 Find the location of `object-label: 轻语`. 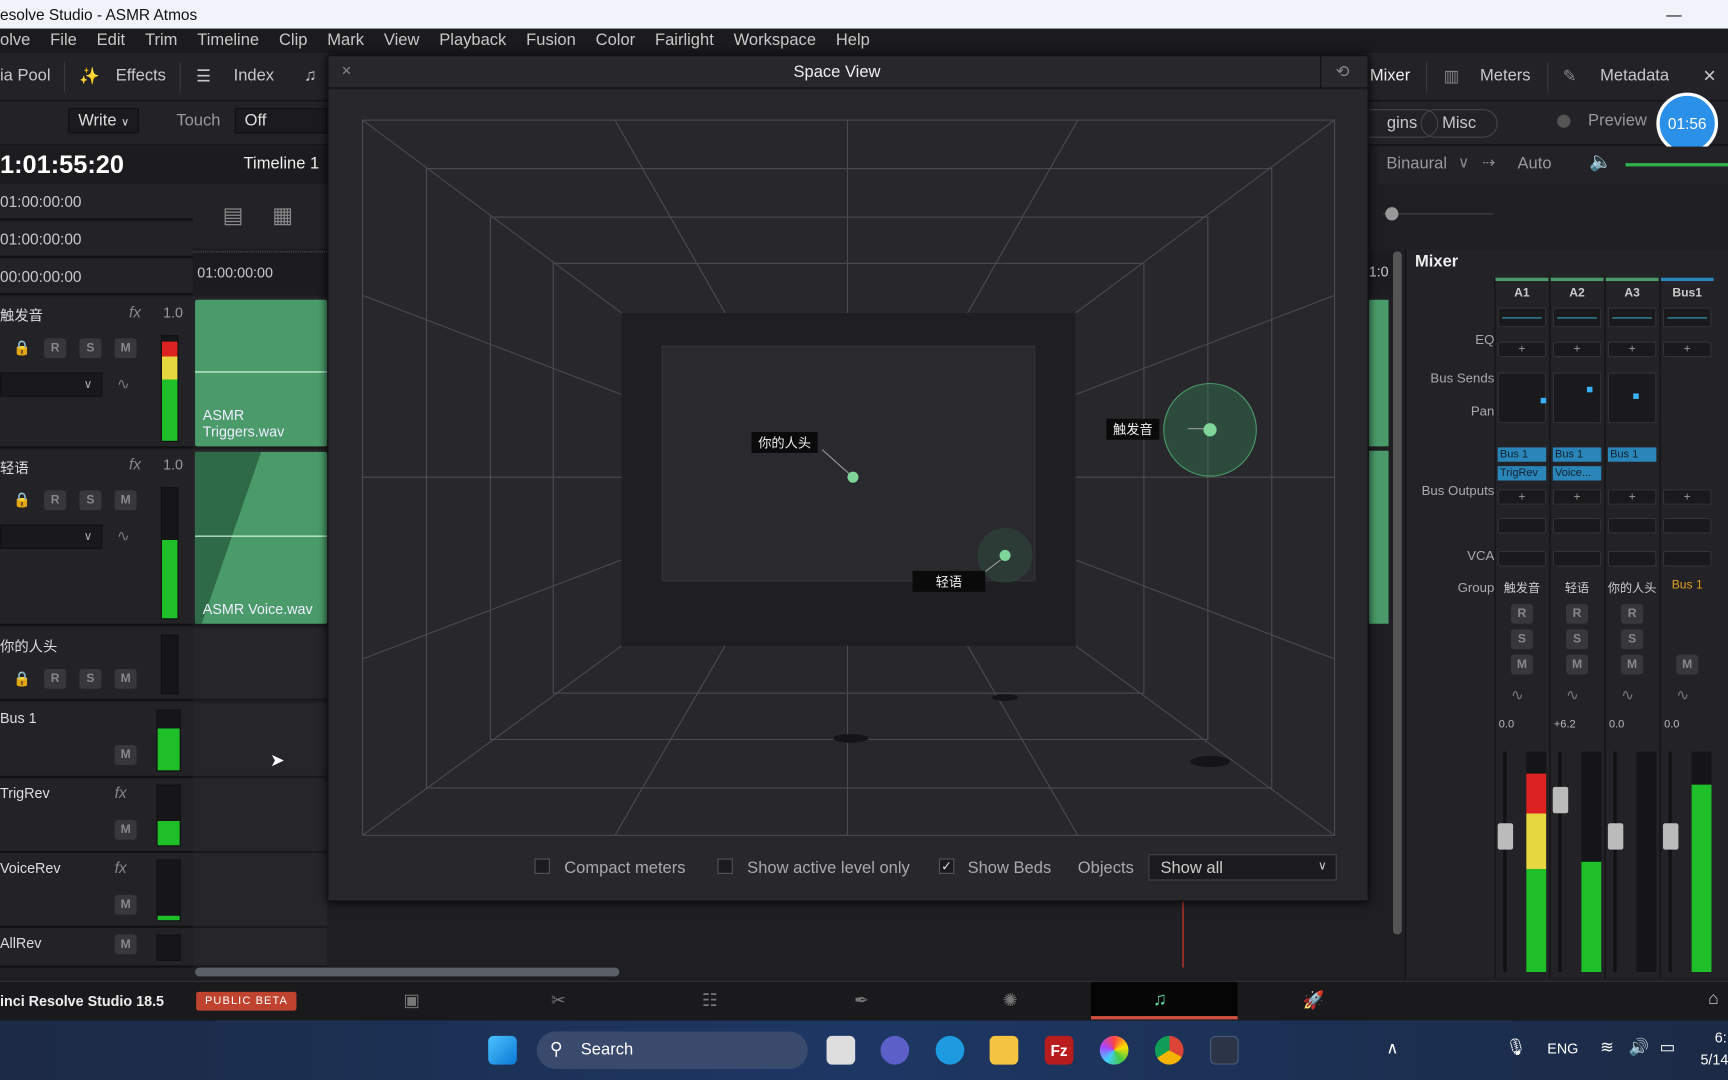

object-label: 轻语 is located at coordinates (949, 581).